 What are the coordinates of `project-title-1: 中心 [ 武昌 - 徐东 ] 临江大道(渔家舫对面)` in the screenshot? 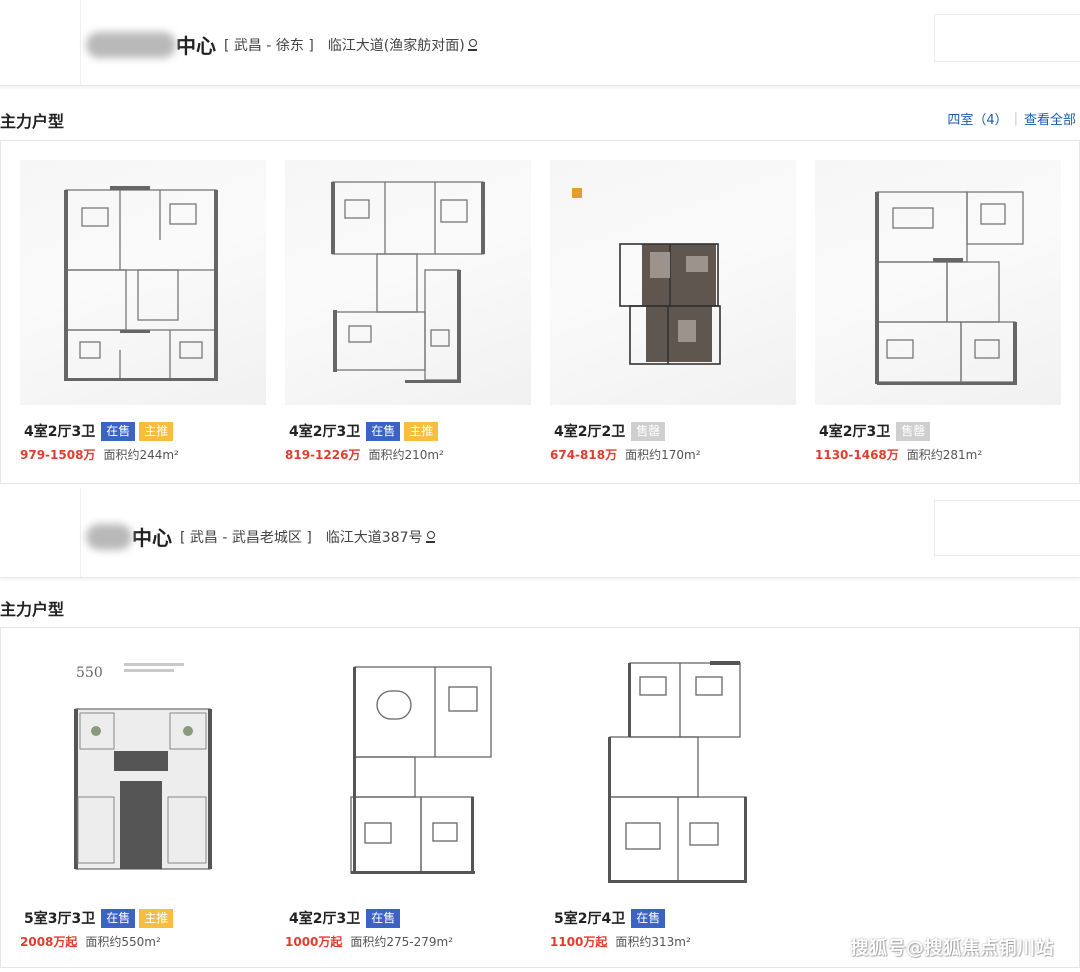 It's located at (282, 44).